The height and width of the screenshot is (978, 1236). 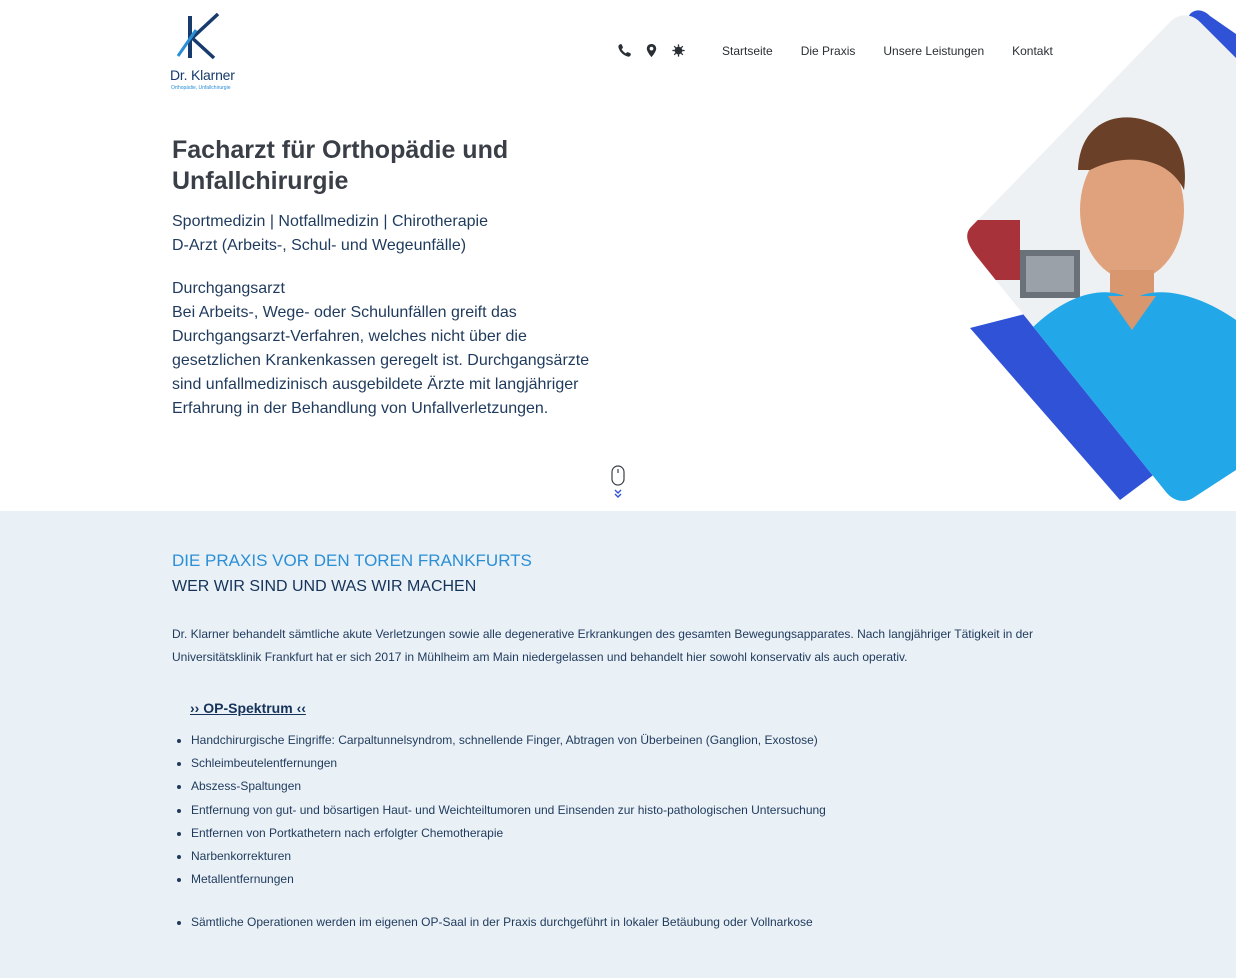 What do you see at coordinates (678, 50) in the screenshot?
I see `covid-virus-icon` at bounding box center [678, 50].